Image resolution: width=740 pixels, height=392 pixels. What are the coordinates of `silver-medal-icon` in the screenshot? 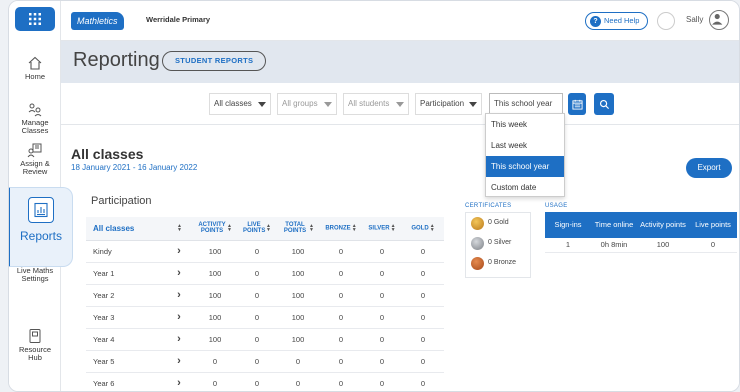 It's located at (477, 243).